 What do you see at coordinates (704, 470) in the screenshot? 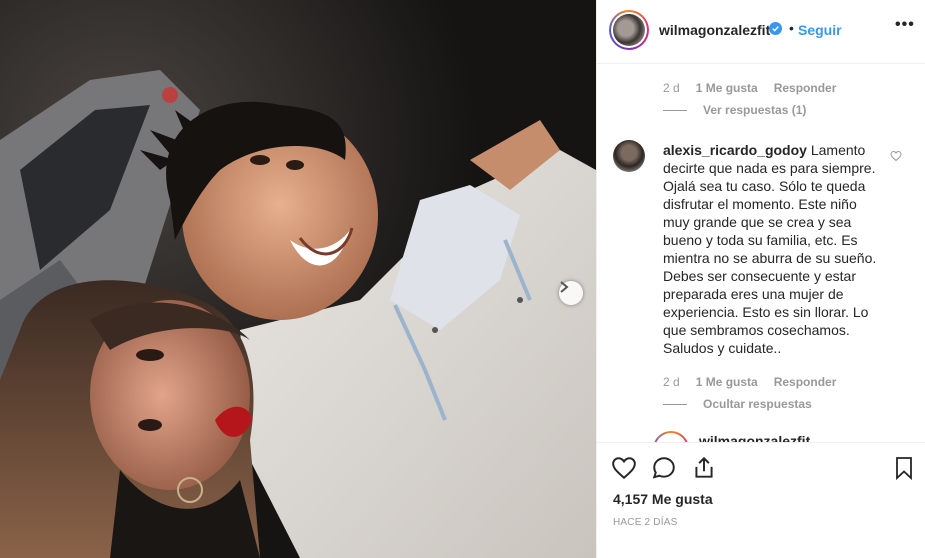
I see `share-icon` at bounding box center [704, 470].